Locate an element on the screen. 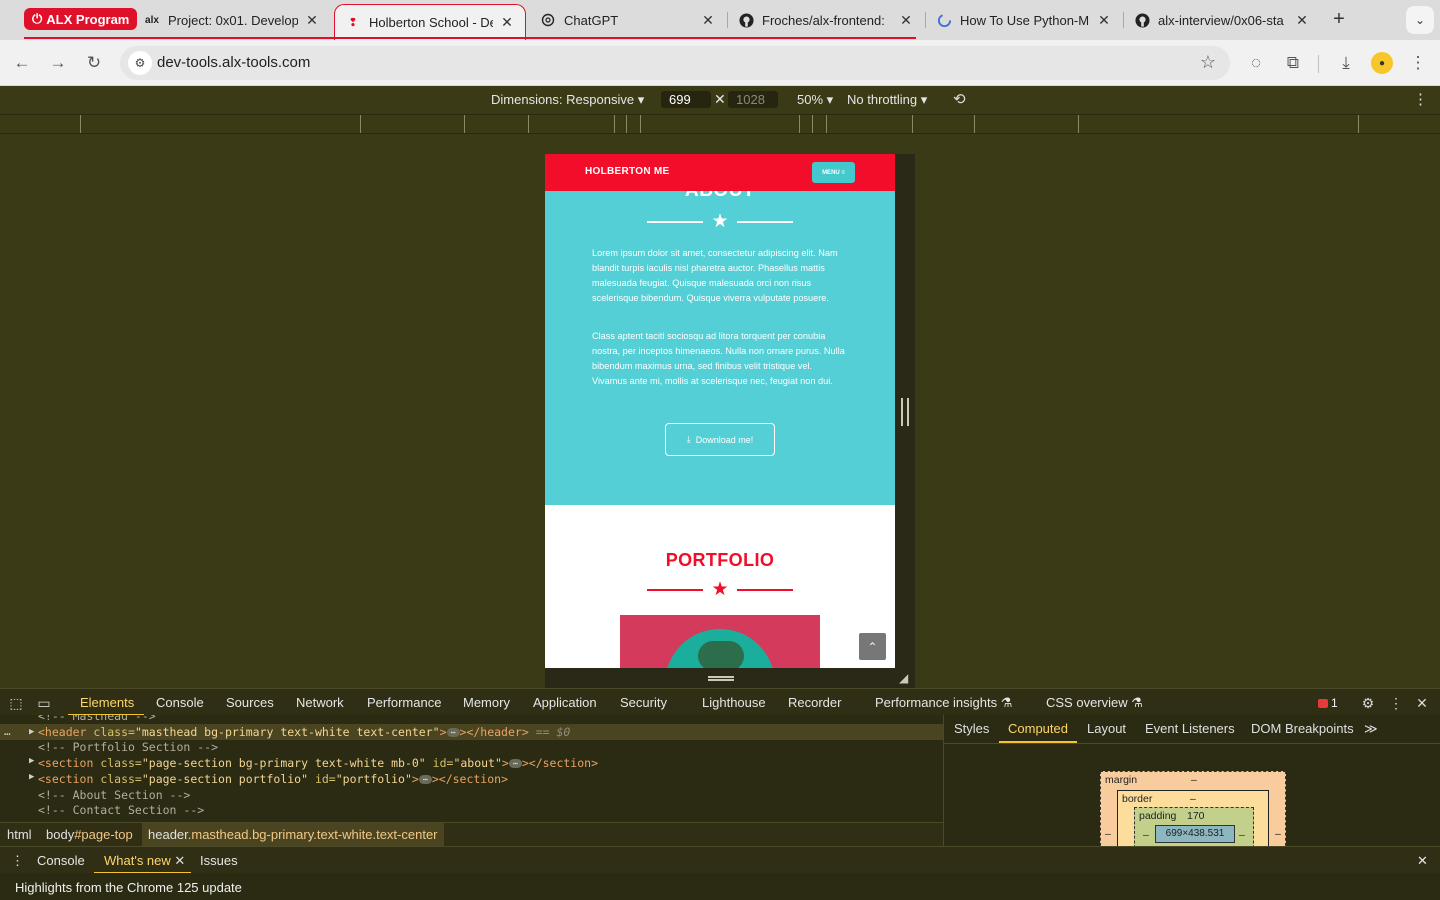 The height and width of the screenshot is (900, 1440). rotate-icon: ⟲ is located at coordinates (963, 100).